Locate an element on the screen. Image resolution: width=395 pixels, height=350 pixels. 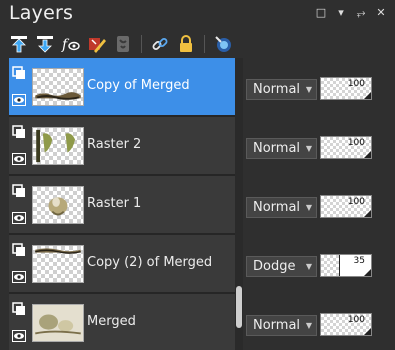
layers-toolbar: f is located at coordinates (197, 43).